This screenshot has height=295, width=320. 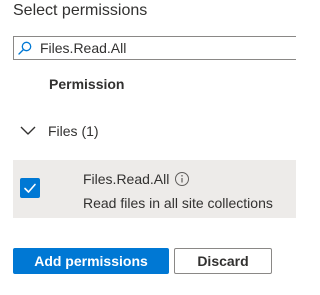 I want to click on search-box, so click(x=154, y=48).